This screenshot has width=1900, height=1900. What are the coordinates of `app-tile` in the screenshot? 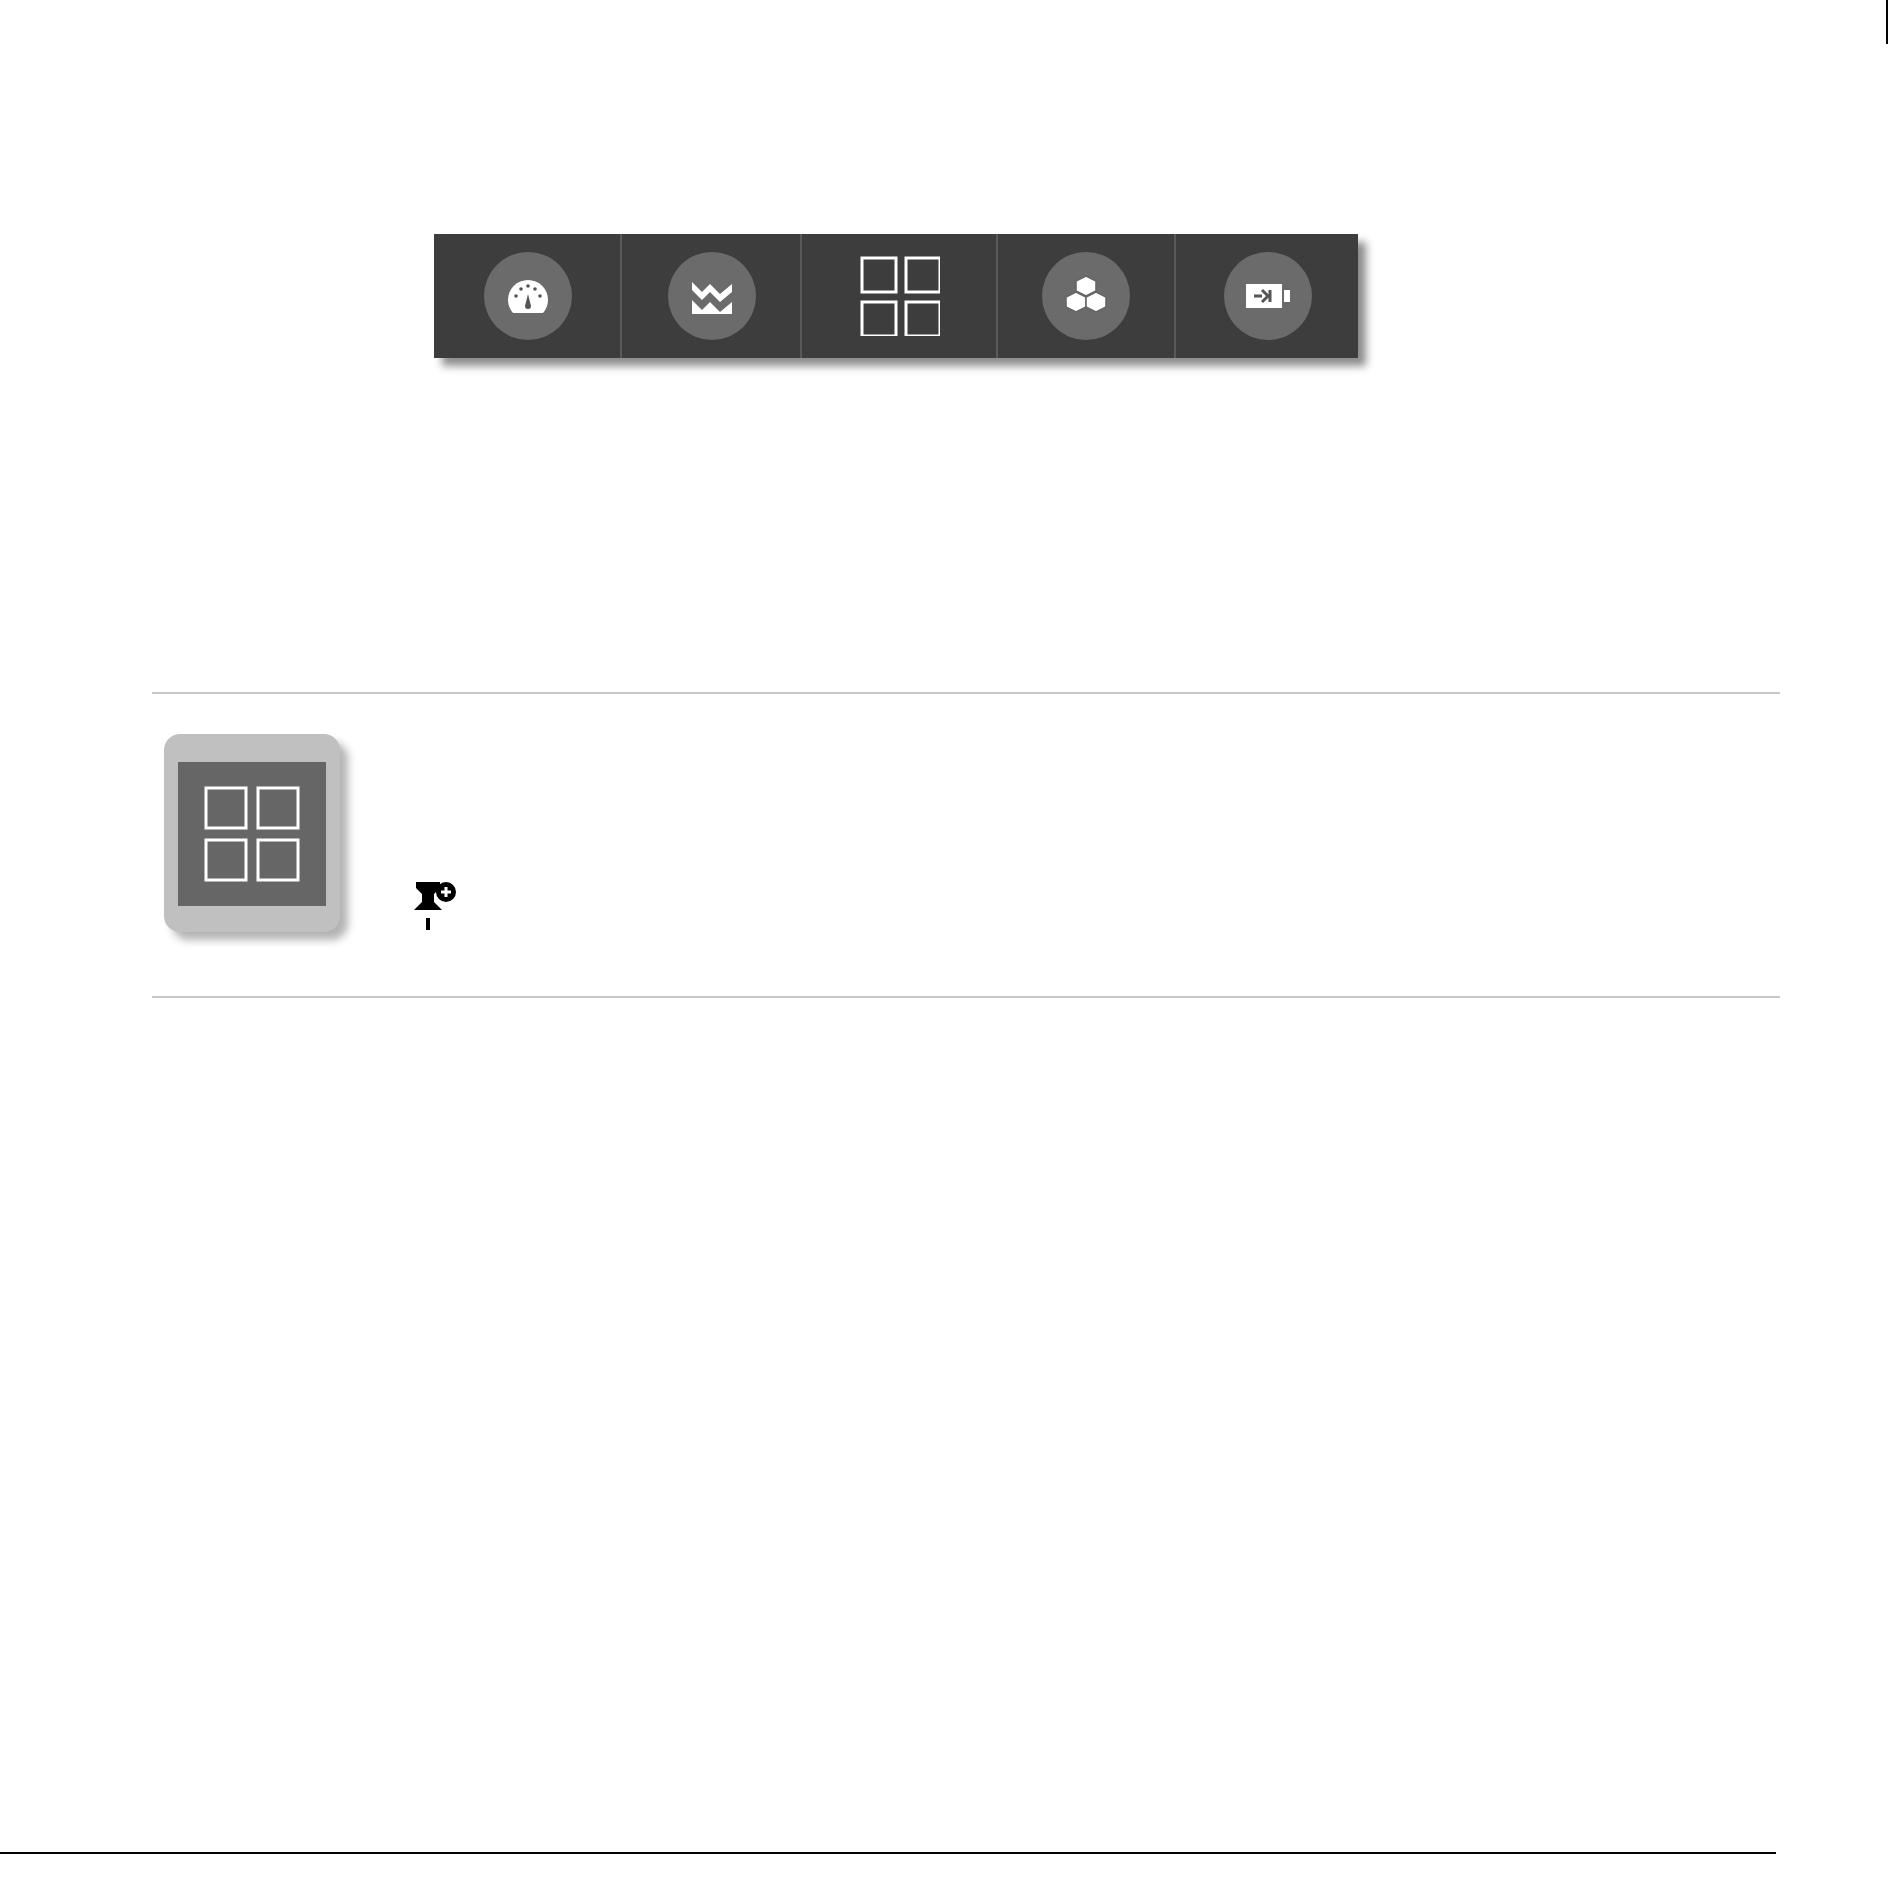 It's located at (252, 833).